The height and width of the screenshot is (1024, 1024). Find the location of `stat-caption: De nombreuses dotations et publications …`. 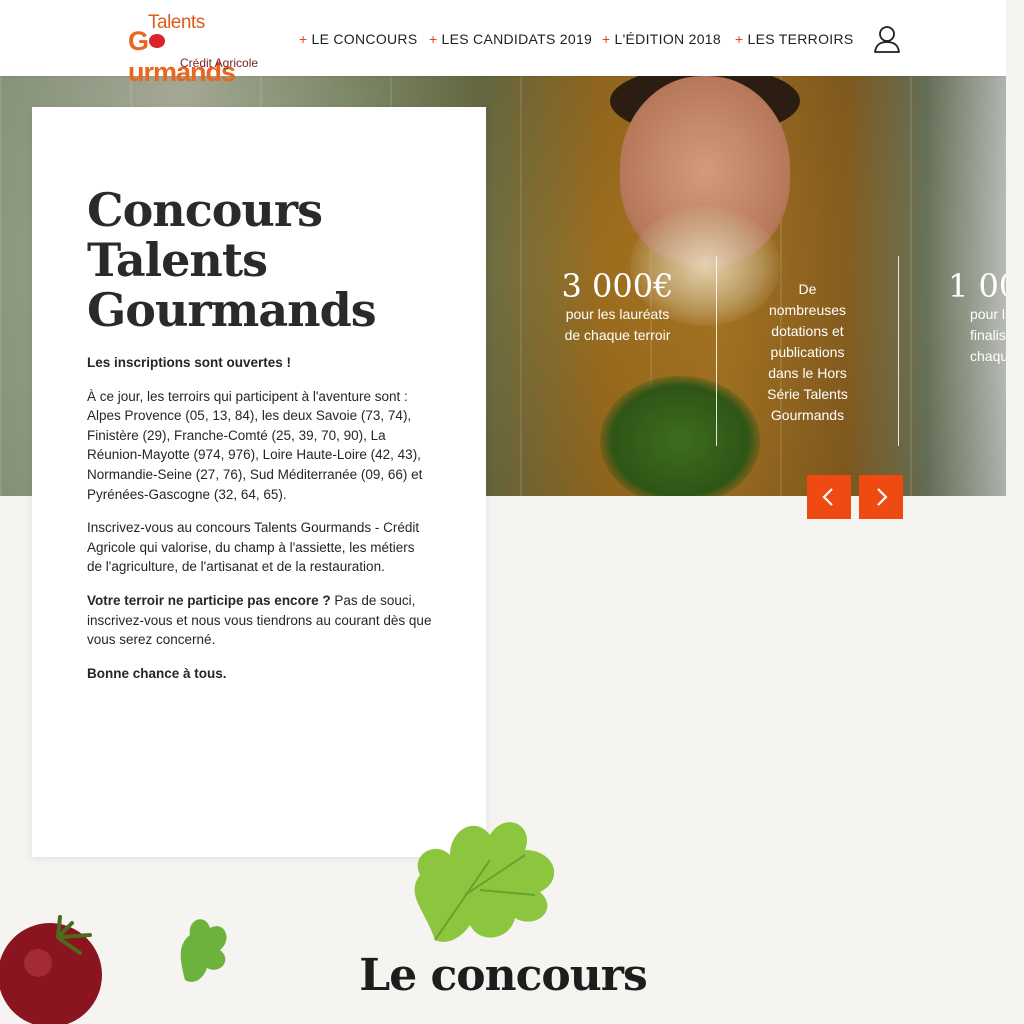

stat-caption: De nombreuses dotations et publications … is located at coordinates (807, 352).